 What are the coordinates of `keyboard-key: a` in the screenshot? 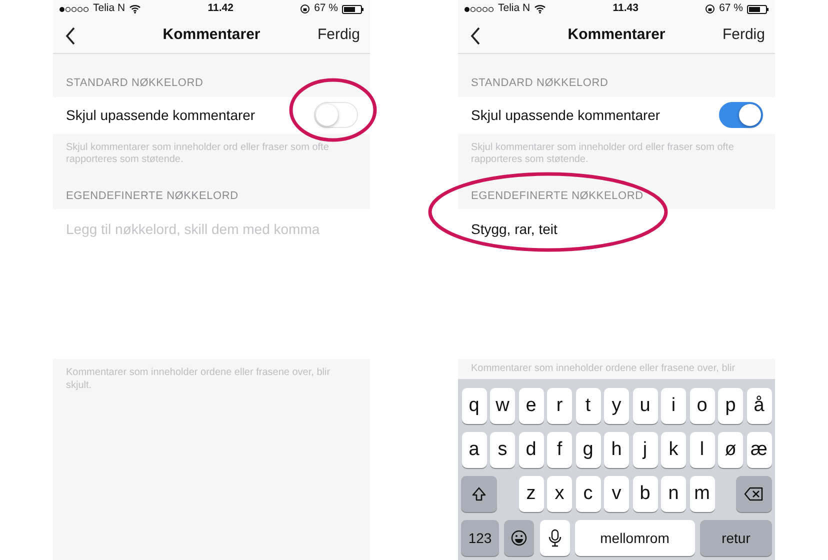 It's located at (474, 450).